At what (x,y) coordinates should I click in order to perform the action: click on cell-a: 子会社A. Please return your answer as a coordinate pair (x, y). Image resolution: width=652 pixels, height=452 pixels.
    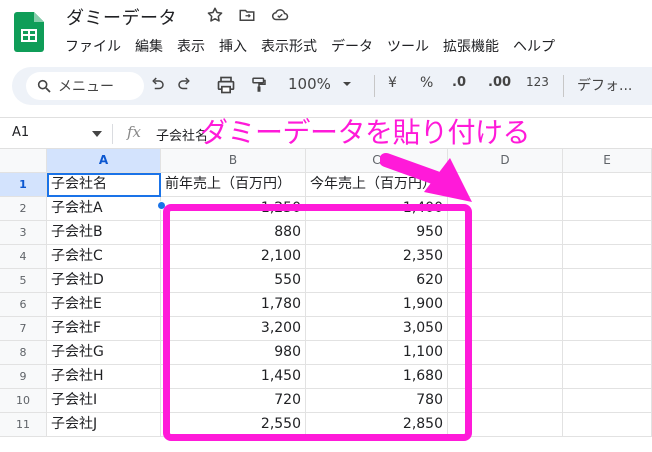
    Looking at the image, I should click on (104, 209).